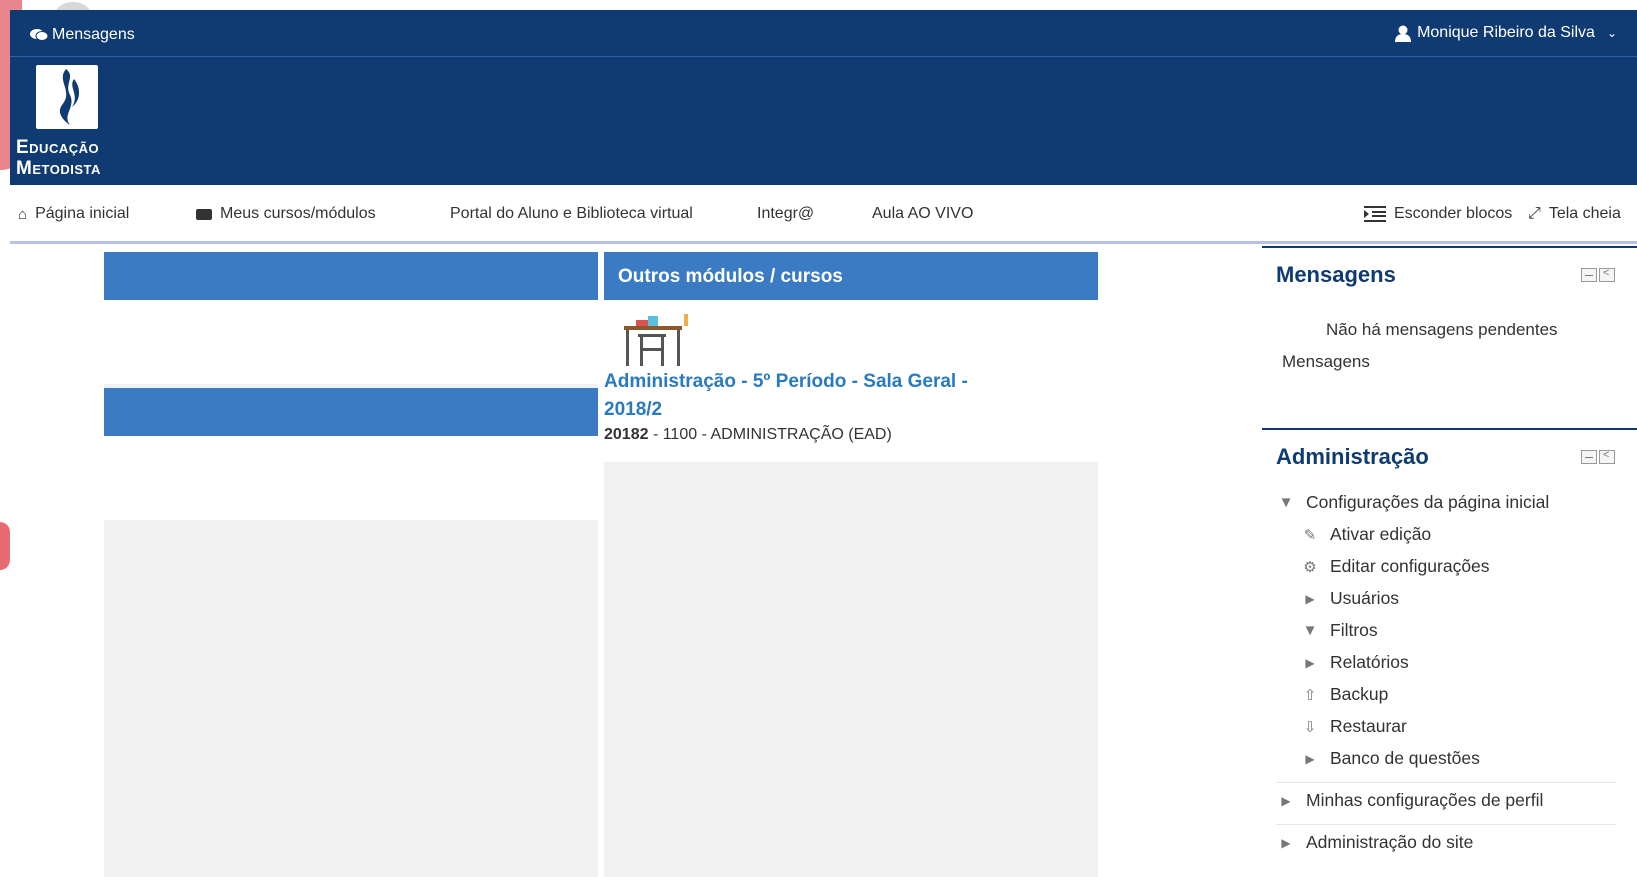  What do you see at coordinates (851, 276) in the screenshot?
I see `other-modules-title: Outros módulos / cursos` at bounding box center [851, 276].